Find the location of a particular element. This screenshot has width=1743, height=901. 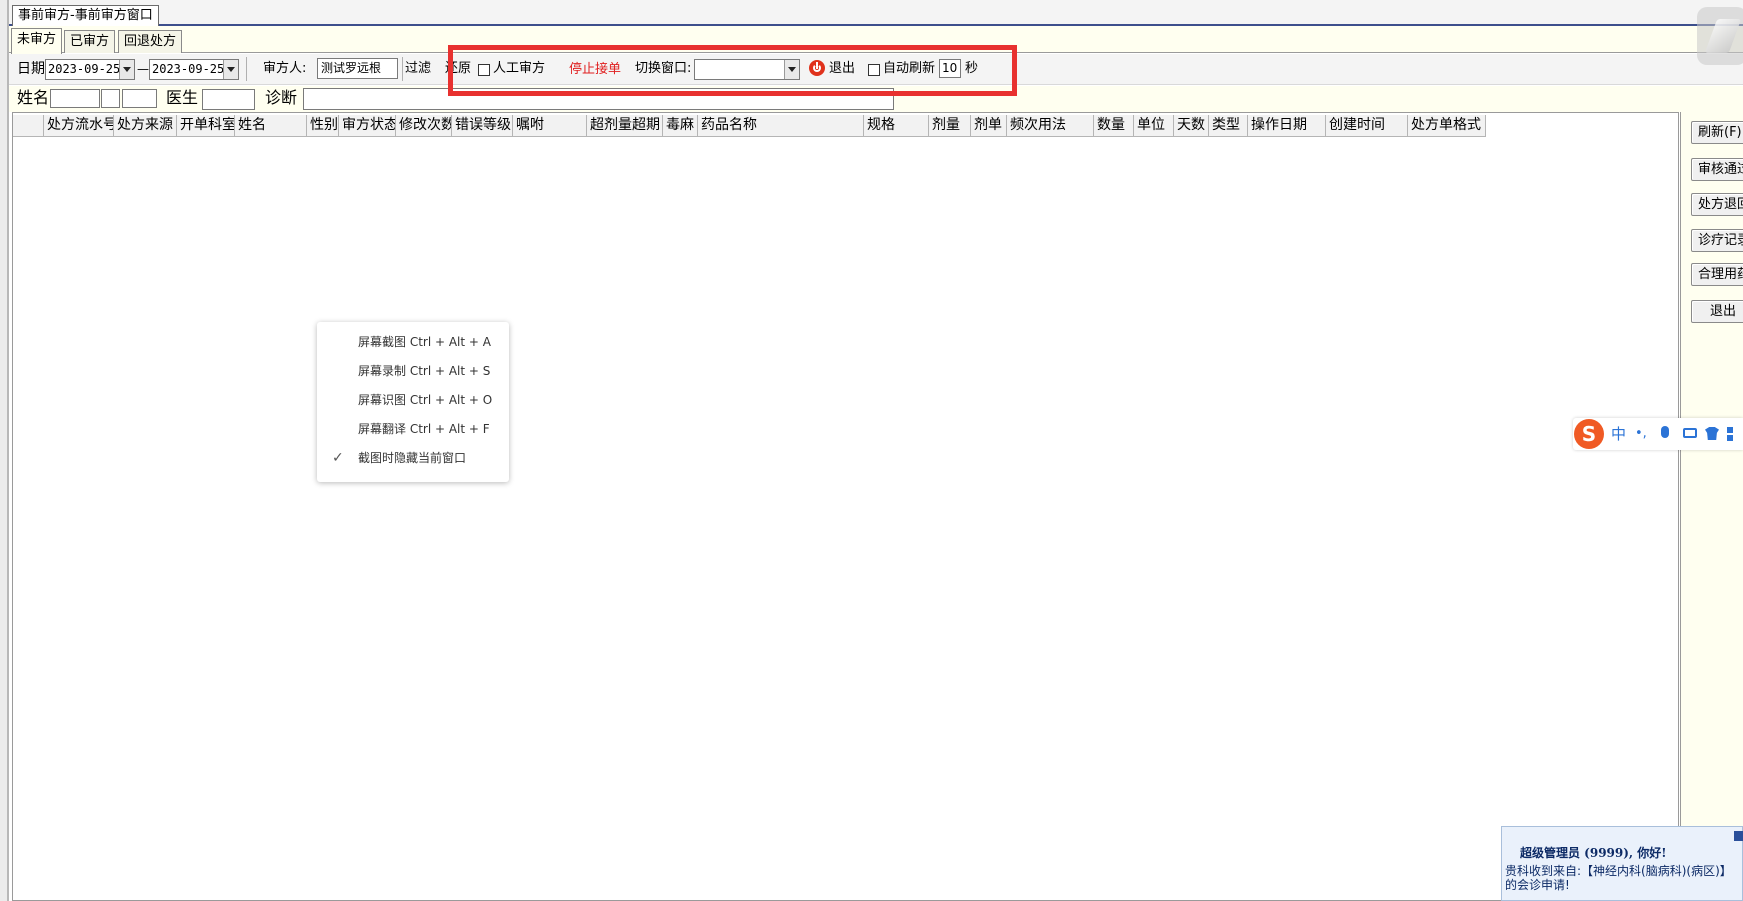

column-header: 操作日期 is located at coordinates (1287, 126).